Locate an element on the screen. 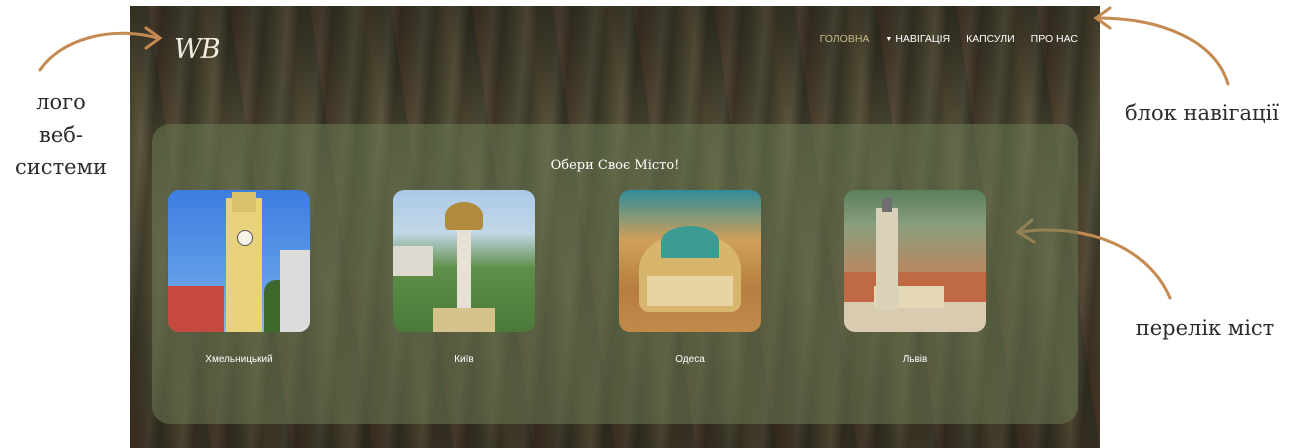  nav-item-about: ПРО НАС is located at coordinates (1054, 39).